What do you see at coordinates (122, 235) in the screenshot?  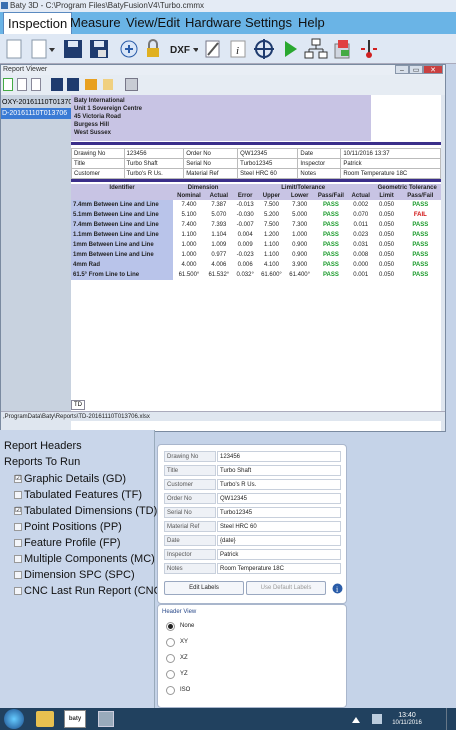 I see `row-identifier: 1.1mm Between Line and Line` at bounding box center [122, 235].